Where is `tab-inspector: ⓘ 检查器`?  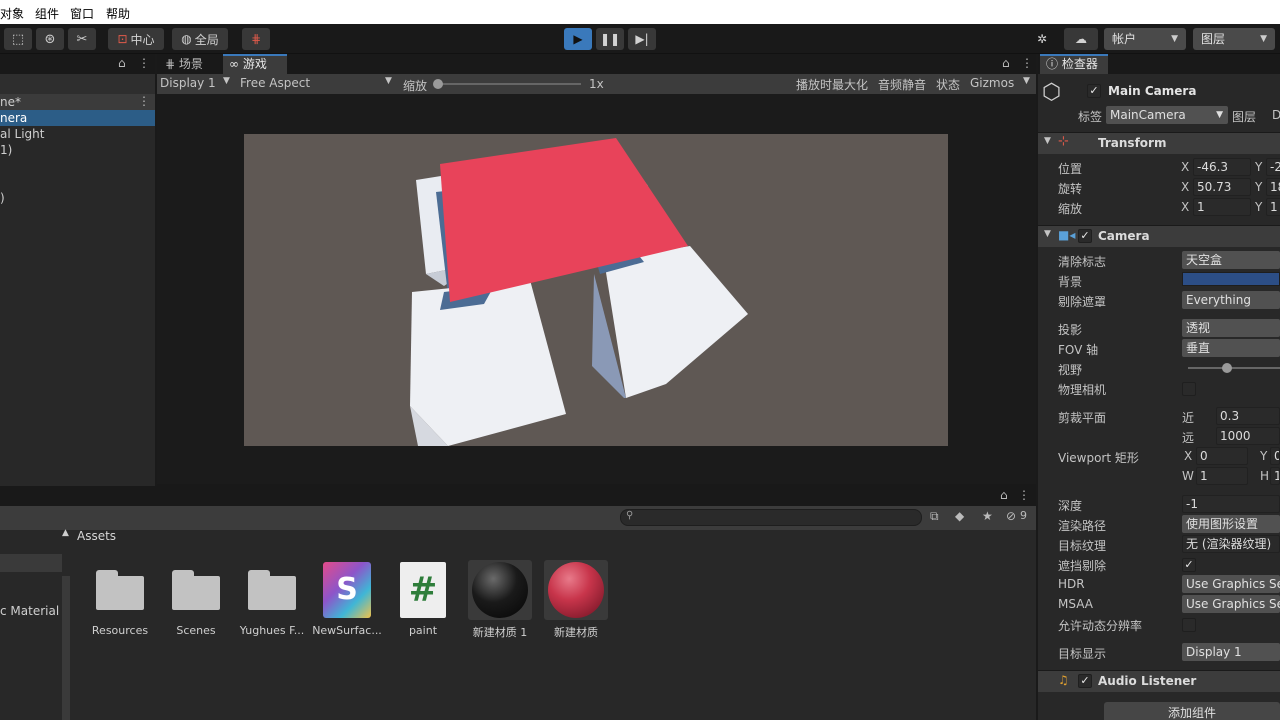 tab-inspector: ⓘ 检查器 is located at coordinates (1074, 64).